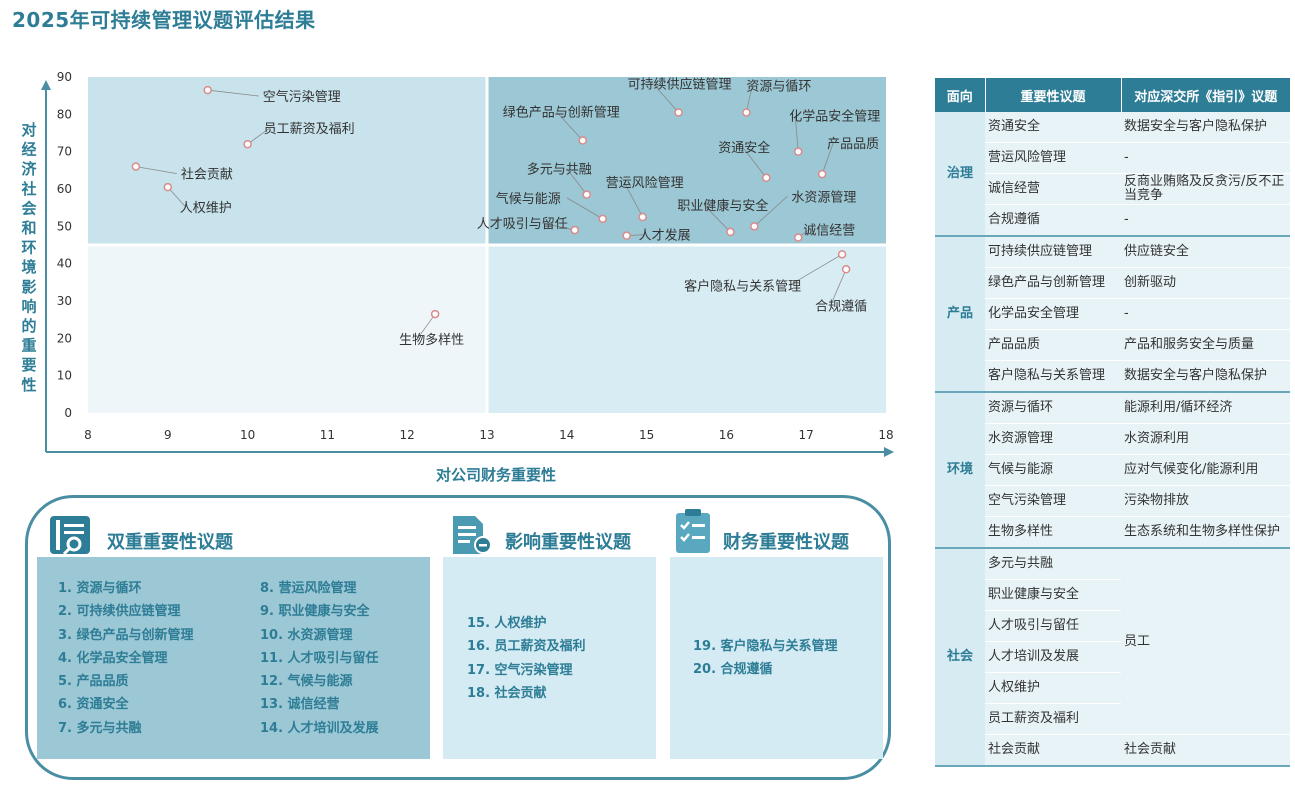  I want to click on list-item: 13. 诚信经营, so click(300, 705).